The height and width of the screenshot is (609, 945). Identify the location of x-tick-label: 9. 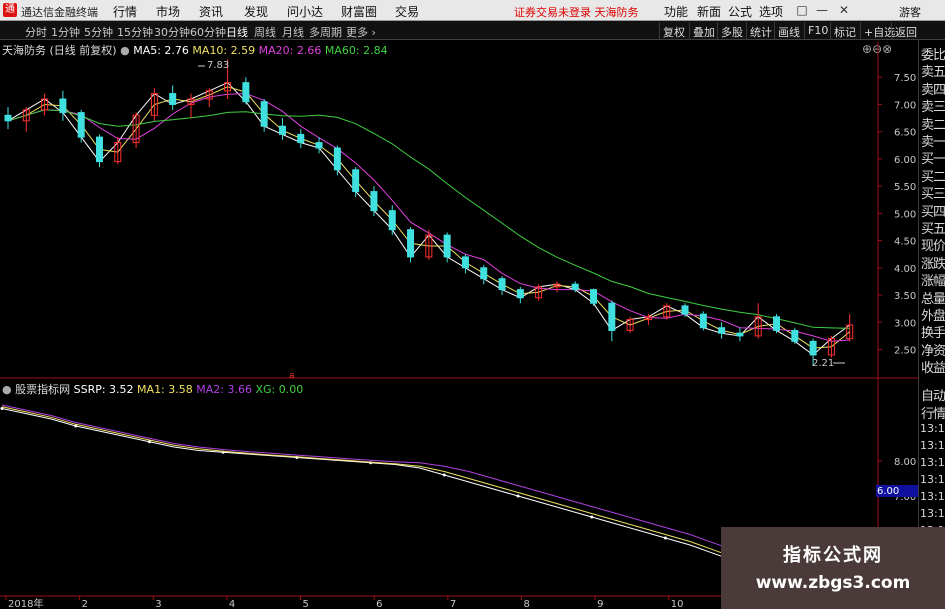
(600, 604).